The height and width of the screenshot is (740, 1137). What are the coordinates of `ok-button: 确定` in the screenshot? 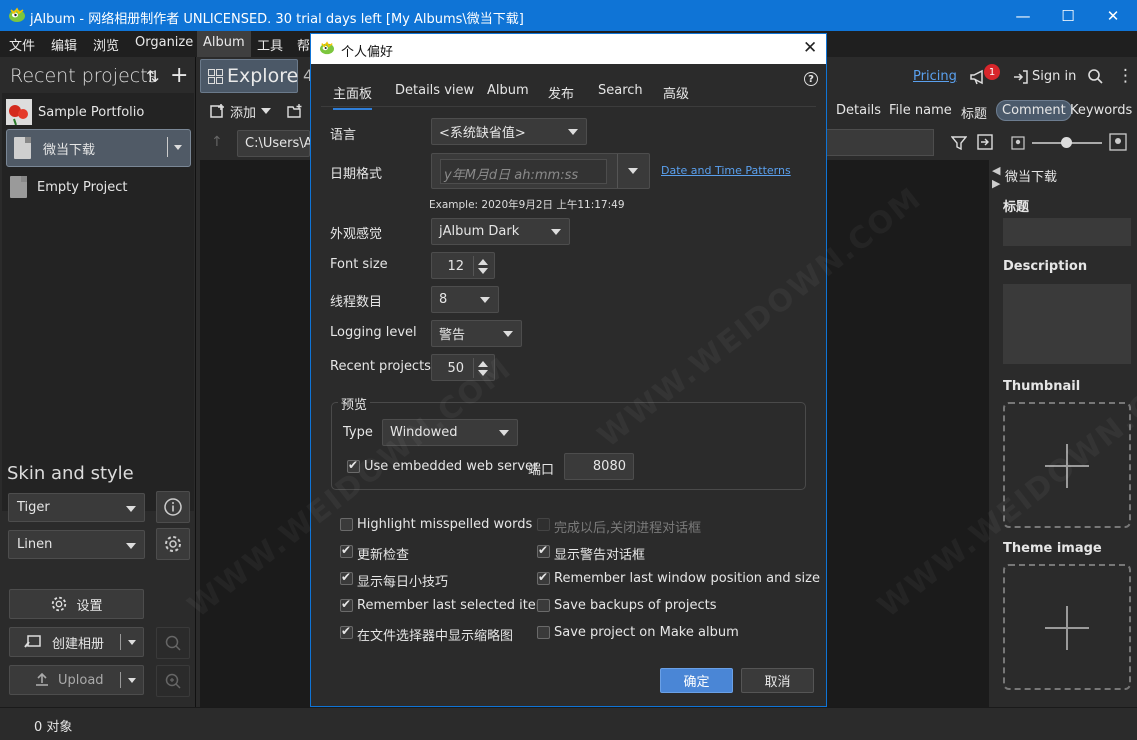 It's located at (696, 680).